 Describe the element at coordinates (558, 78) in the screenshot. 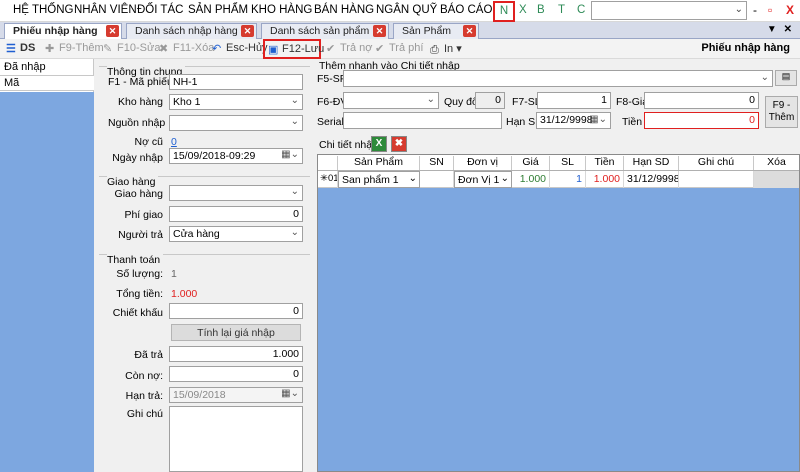

I see `f5-product-combobox: ⌄` at that location.